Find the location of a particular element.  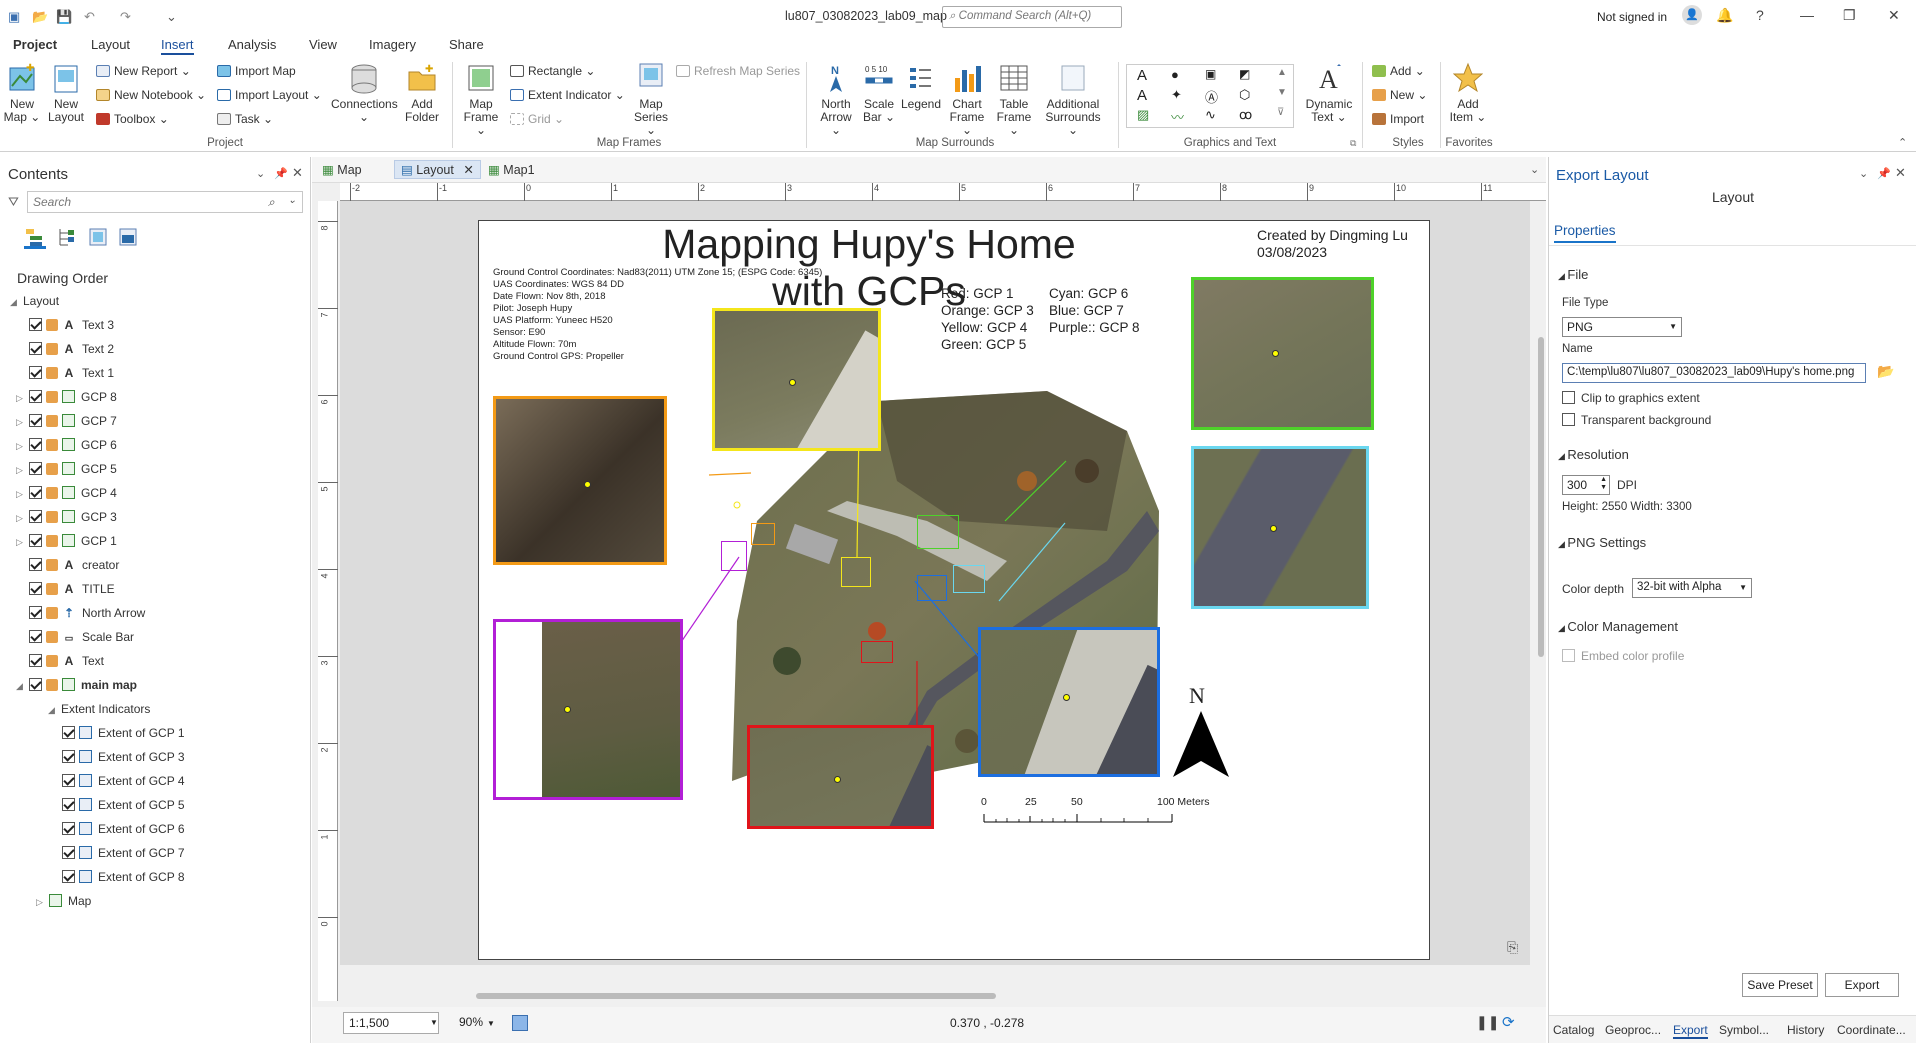

tab-catalog: Catalog is located at coordinates (1573, 1030).